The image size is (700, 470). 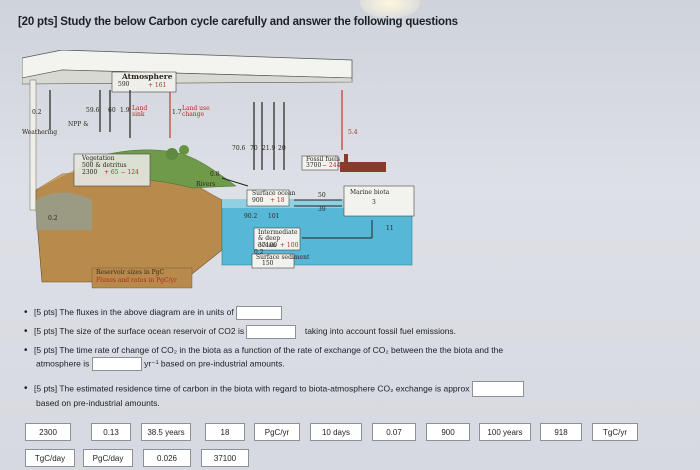 What do you see at coordinates (353, 132) in the screenshot?
I see `fossil-flux: 5.4` at bounding box center [353, 132].